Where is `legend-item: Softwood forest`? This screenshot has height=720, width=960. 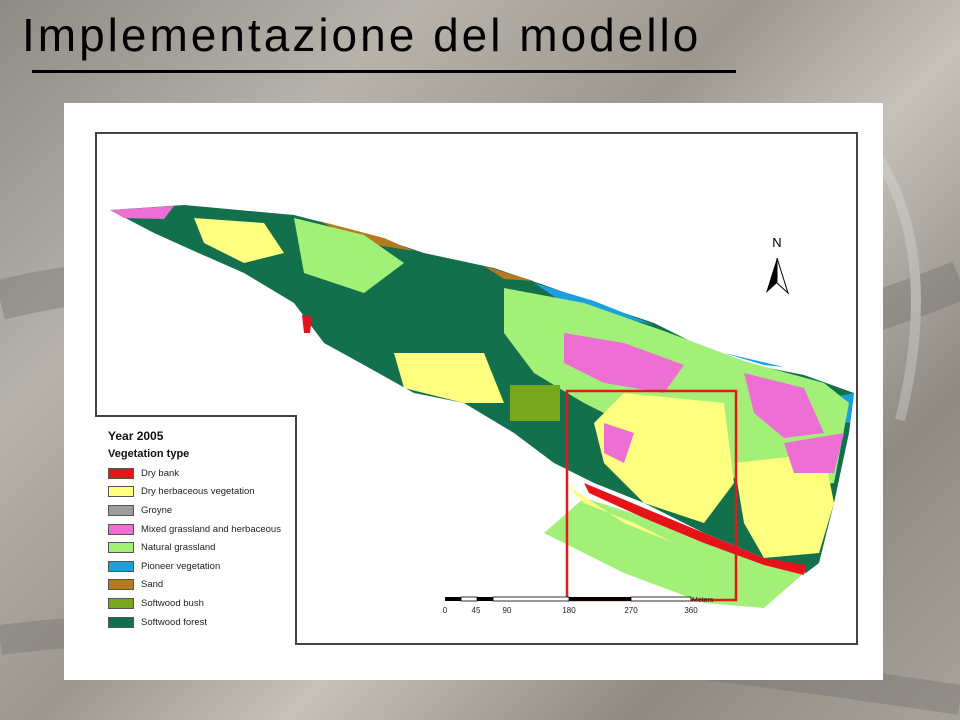 legend-item: Softwood forest is located at coordinates (201, 622).